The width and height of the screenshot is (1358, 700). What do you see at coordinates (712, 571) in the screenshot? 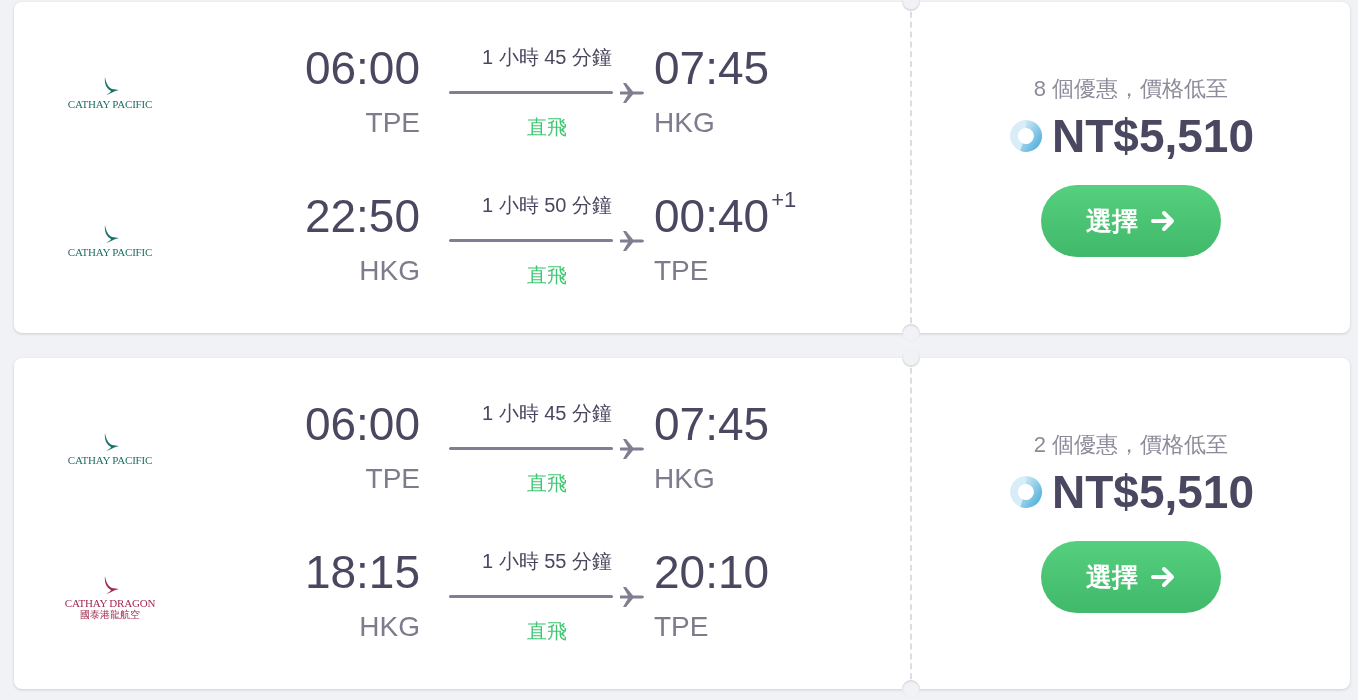
I see `arrival-time: 20:10` at bounding box center [712, 571].